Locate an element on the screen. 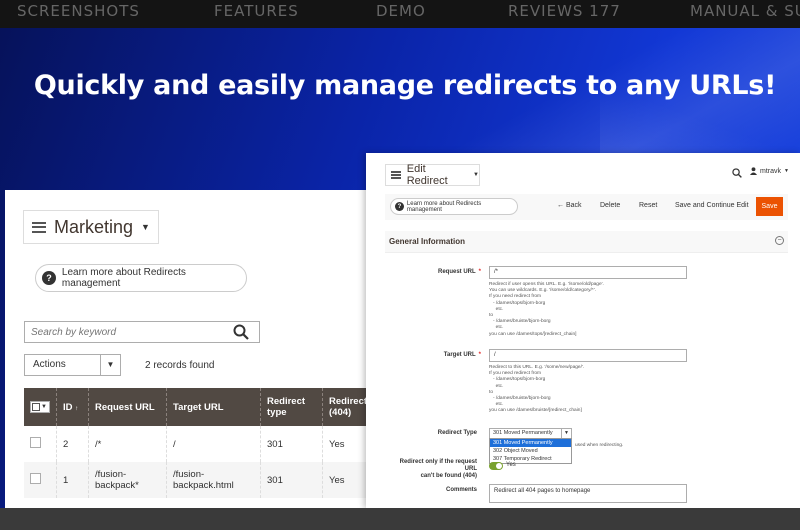 The image size is (800, 530). actions-label: Actions is located at coordinates (49, 364).